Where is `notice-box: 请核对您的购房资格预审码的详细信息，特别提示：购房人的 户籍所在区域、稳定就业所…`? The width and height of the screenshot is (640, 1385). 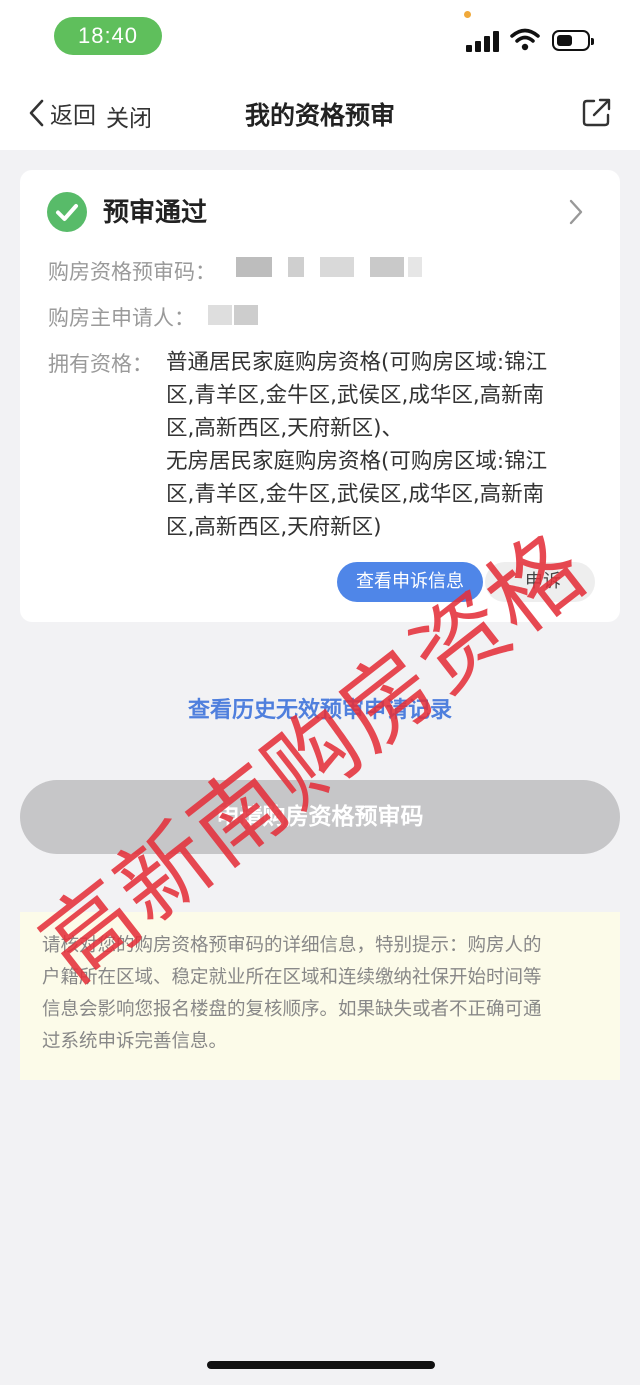
notice-box: 请核对您的购房资格预审码的详细信息，特别提示：购房人的 户籍所在区域、稳定就业所… is located at coordinates (320, 996).